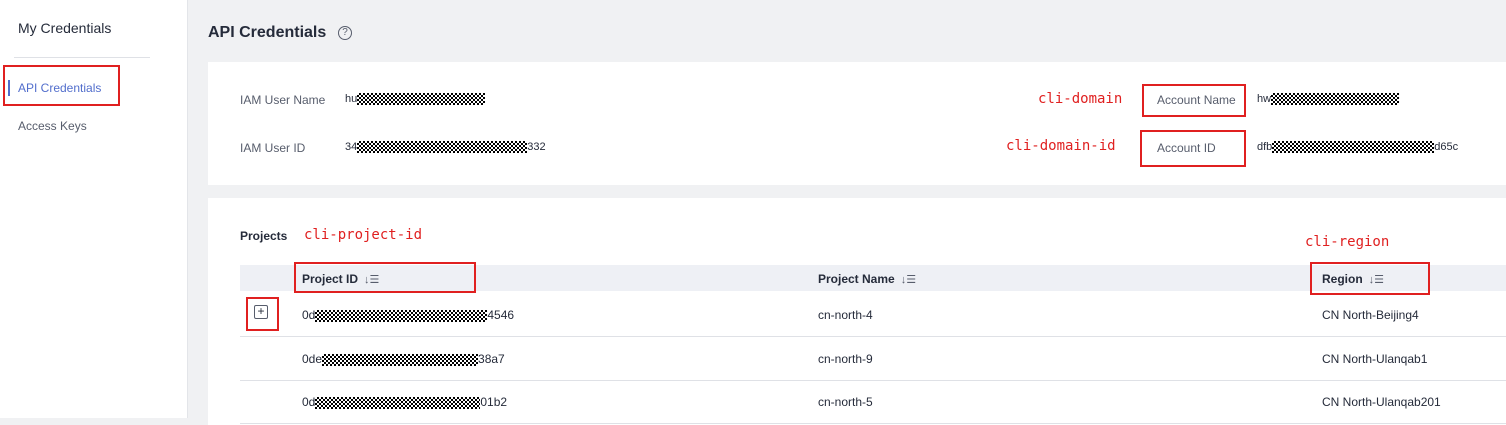  Describe the element at coordinates (262, 314) in the screenshot. I see `highlight-box-expand` at that location.